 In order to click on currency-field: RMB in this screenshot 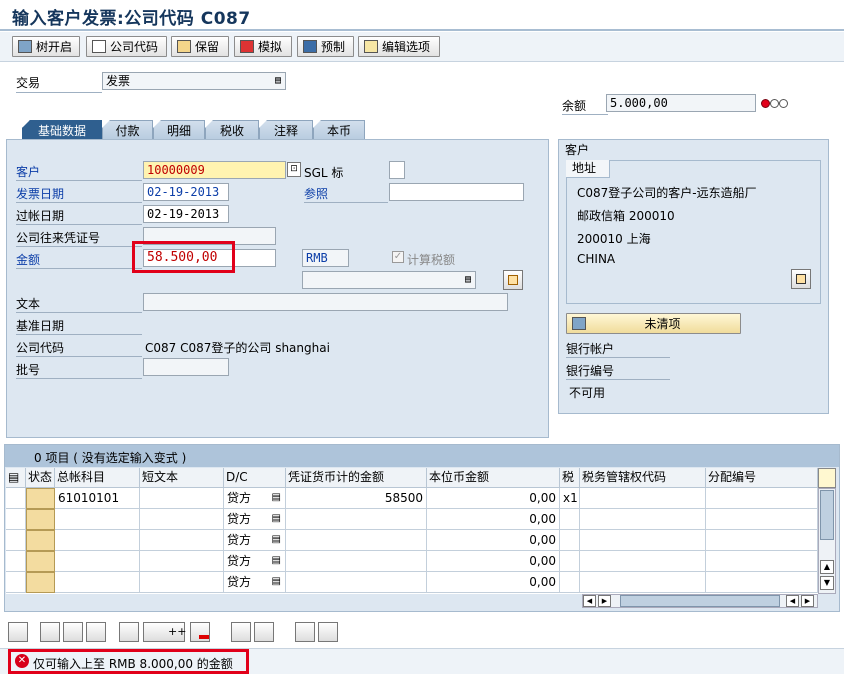, I will do `click(325, 258)`.